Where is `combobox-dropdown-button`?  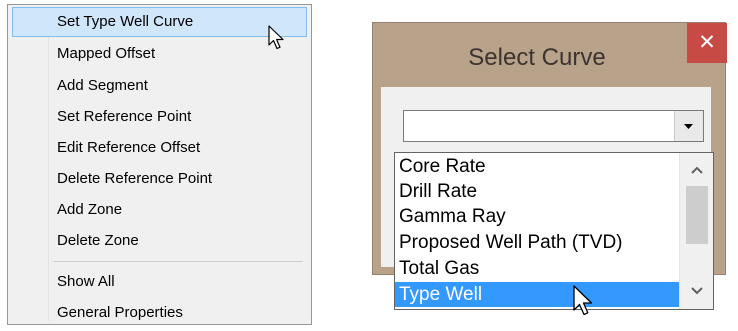 combobox-dropdown-button is located at coordinates (688, 126).